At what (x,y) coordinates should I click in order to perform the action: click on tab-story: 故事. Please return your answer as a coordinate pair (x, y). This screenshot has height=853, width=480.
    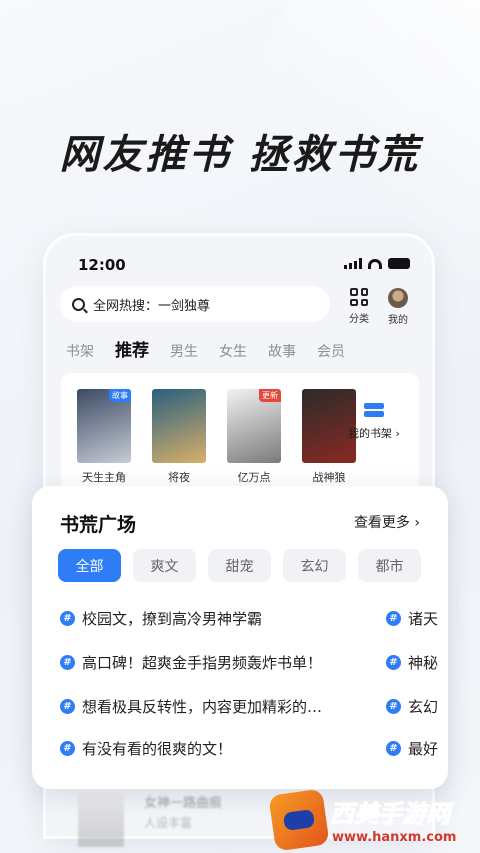
    Looking at the image, I should click on (282, 351).